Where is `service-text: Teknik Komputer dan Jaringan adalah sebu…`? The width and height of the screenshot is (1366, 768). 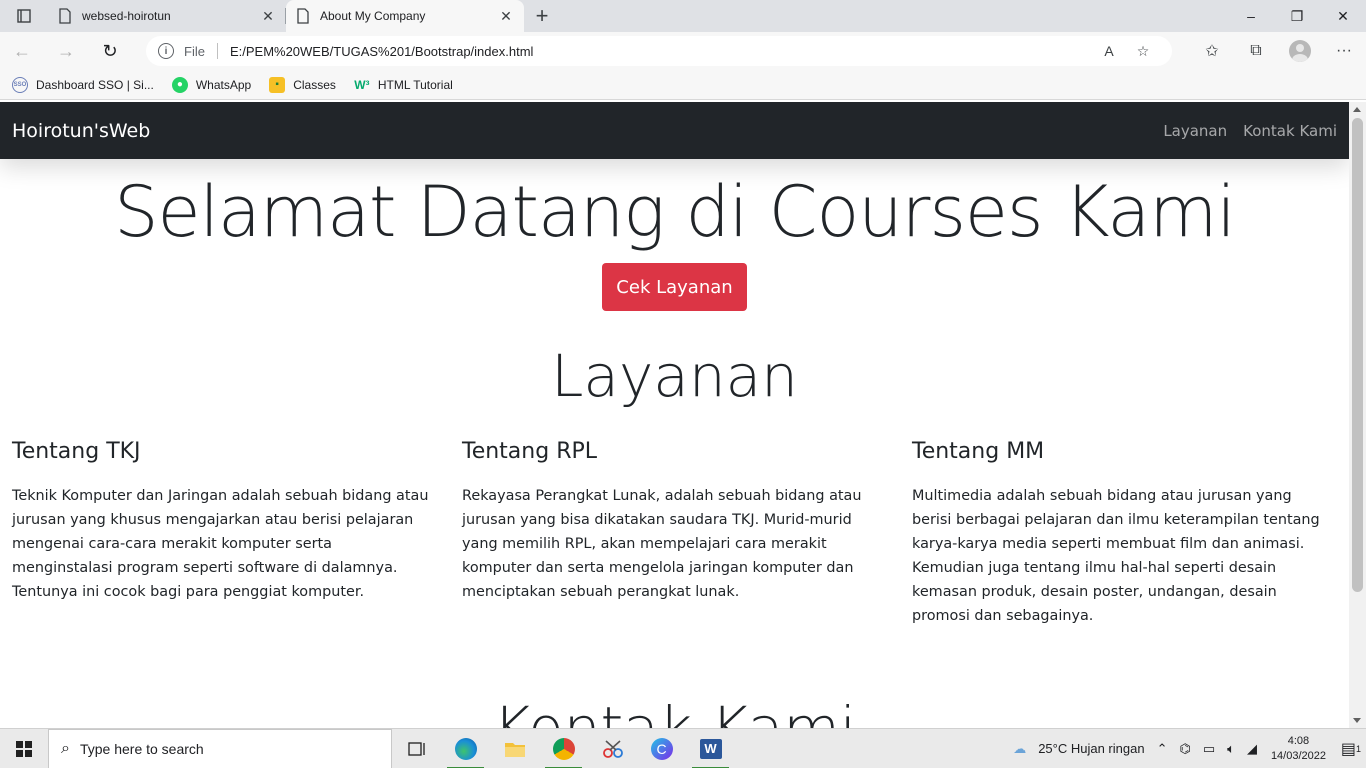
service-text: Teknik Komputer dan Jaringan adalah sebu… is located at coordinates (220, 544).